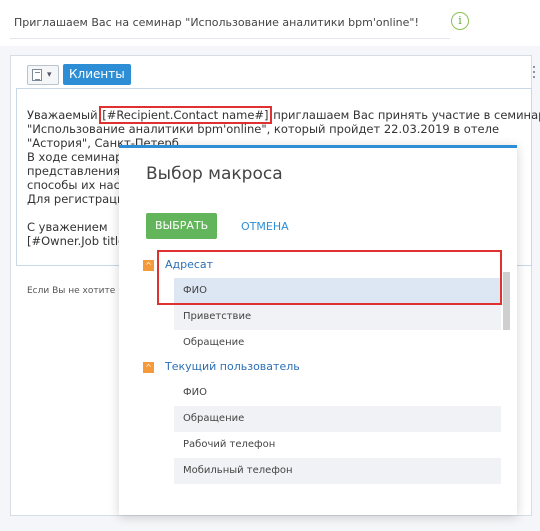 This screenshot has height=531, width=540. I want to click on recipient-macro-tag: [#Recipient.Contact name#], so click(185, 115).